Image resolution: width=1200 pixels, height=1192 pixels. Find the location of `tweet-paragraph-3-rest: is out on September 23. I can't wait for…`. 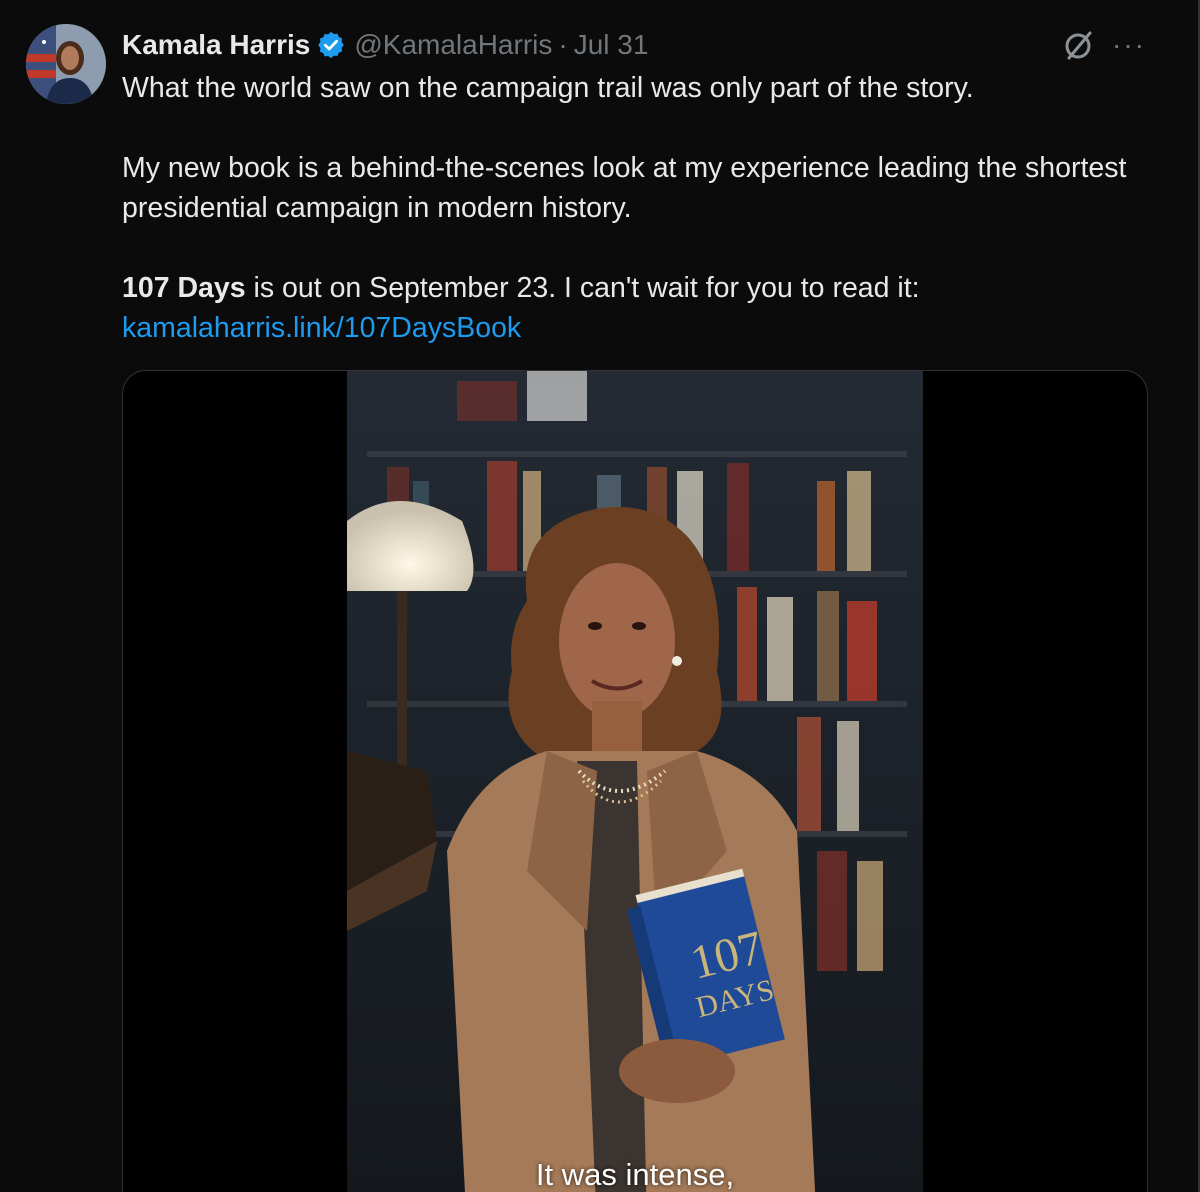

tweet-paragraph-3-rest: is out on September 23. I can't wait for… is located at coordinates (582, 288).